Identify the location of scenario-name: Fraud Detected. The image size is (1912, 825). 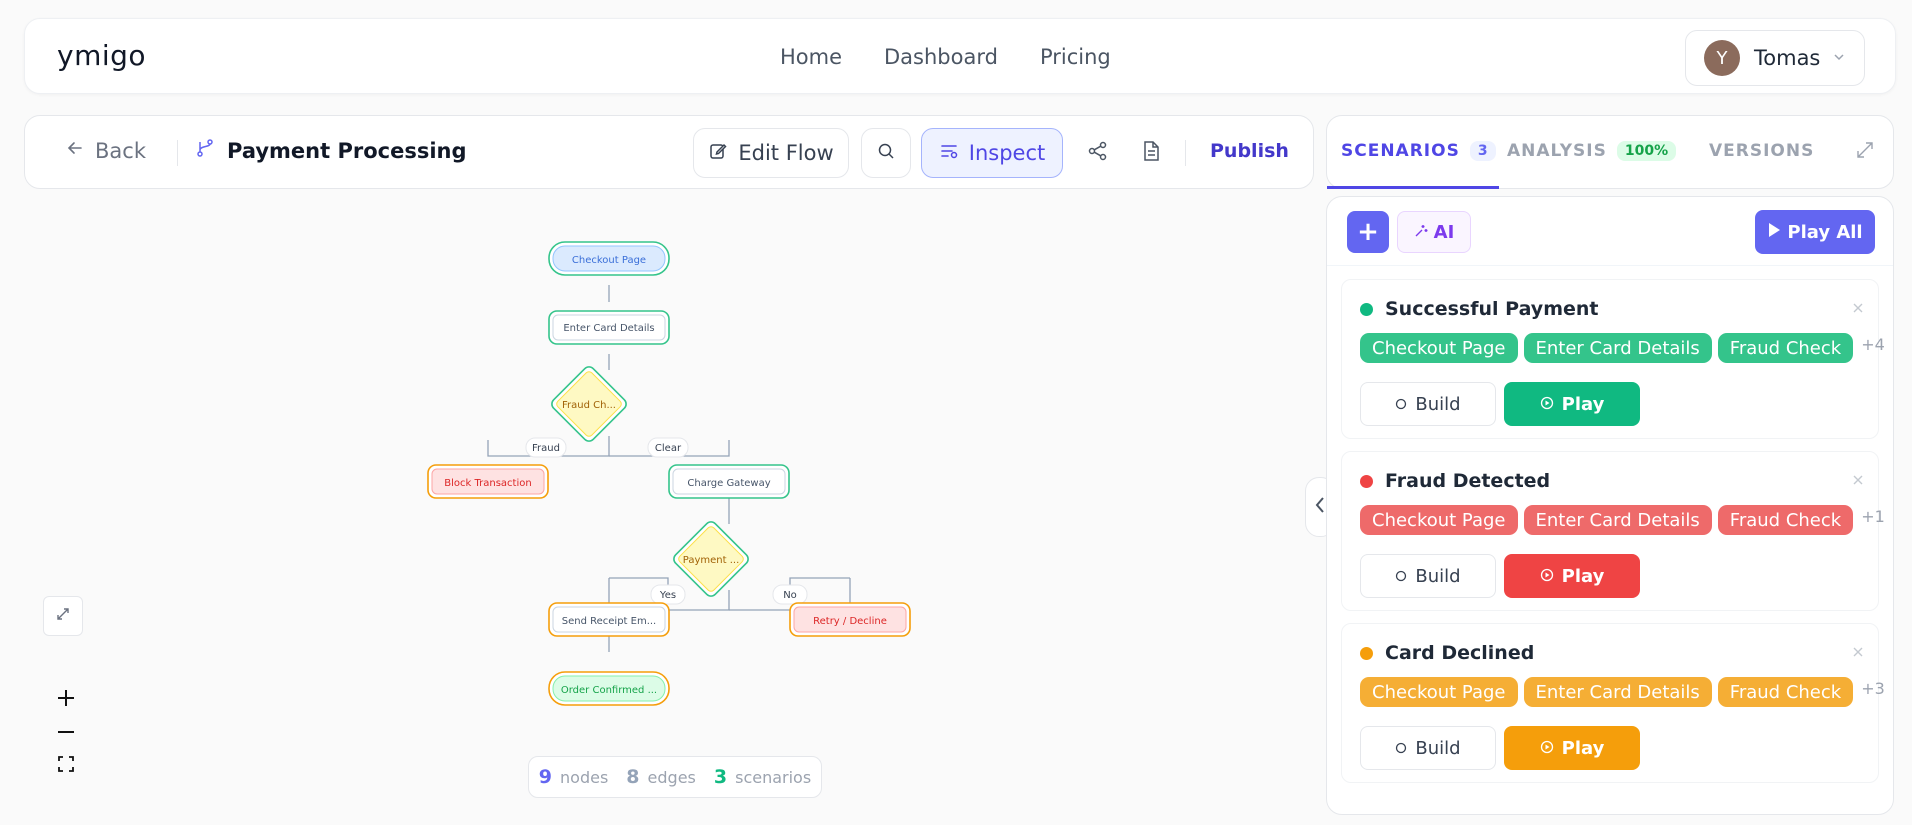
(1468, 481).